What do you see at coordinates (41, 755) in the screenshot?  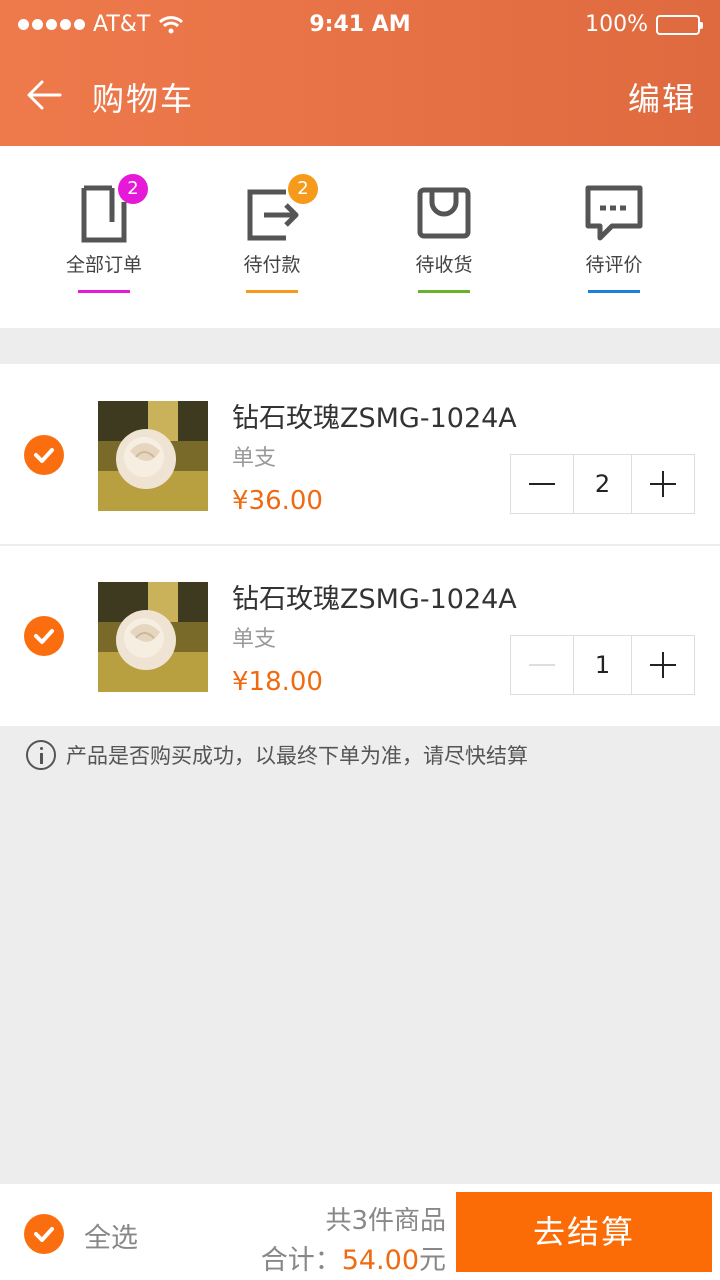 I see `info-icon` at bounding box center [41, 755].